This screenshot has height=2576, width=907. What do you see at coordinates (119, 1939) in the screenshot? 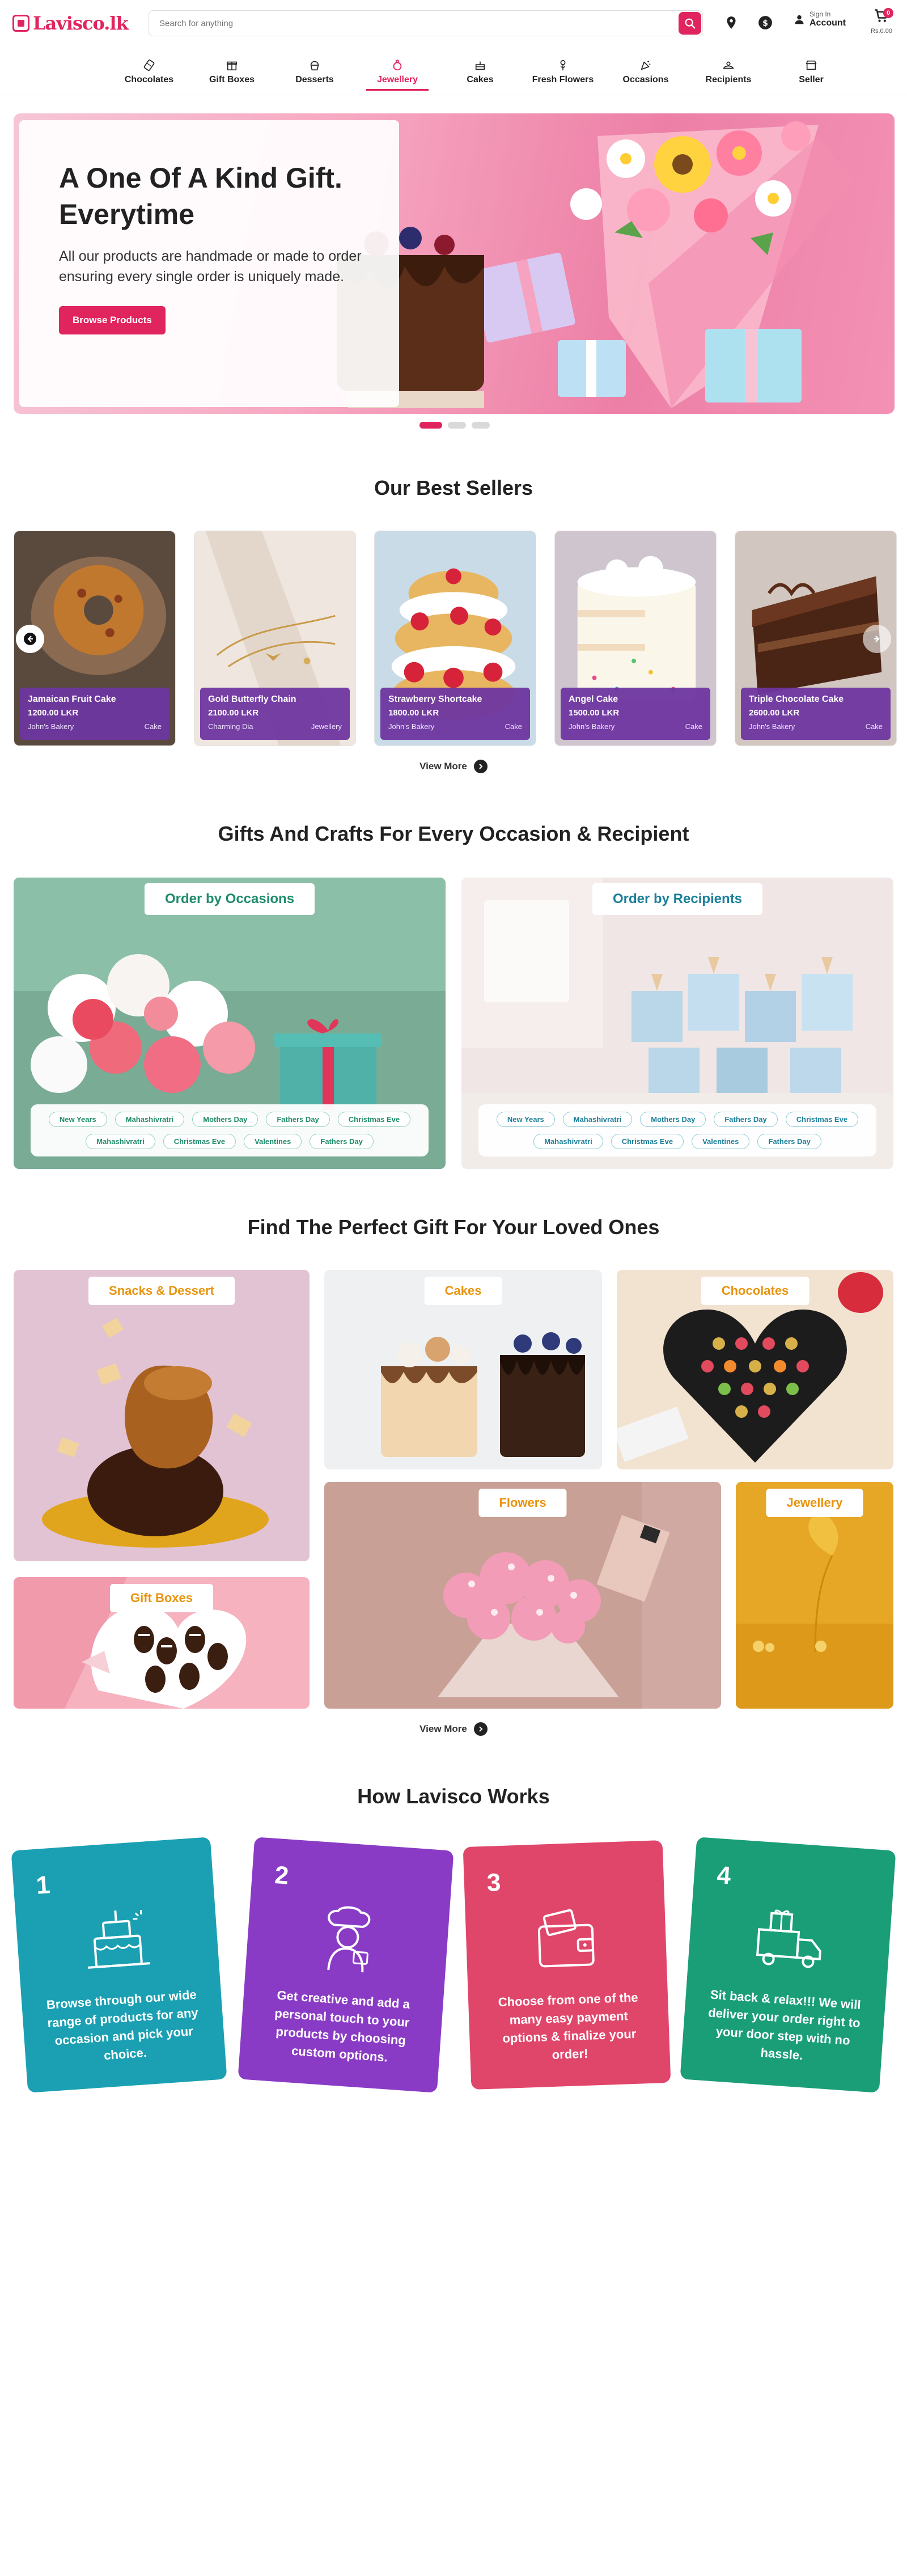
I see `cake-step-icon` at bounding box center [119, 1939].